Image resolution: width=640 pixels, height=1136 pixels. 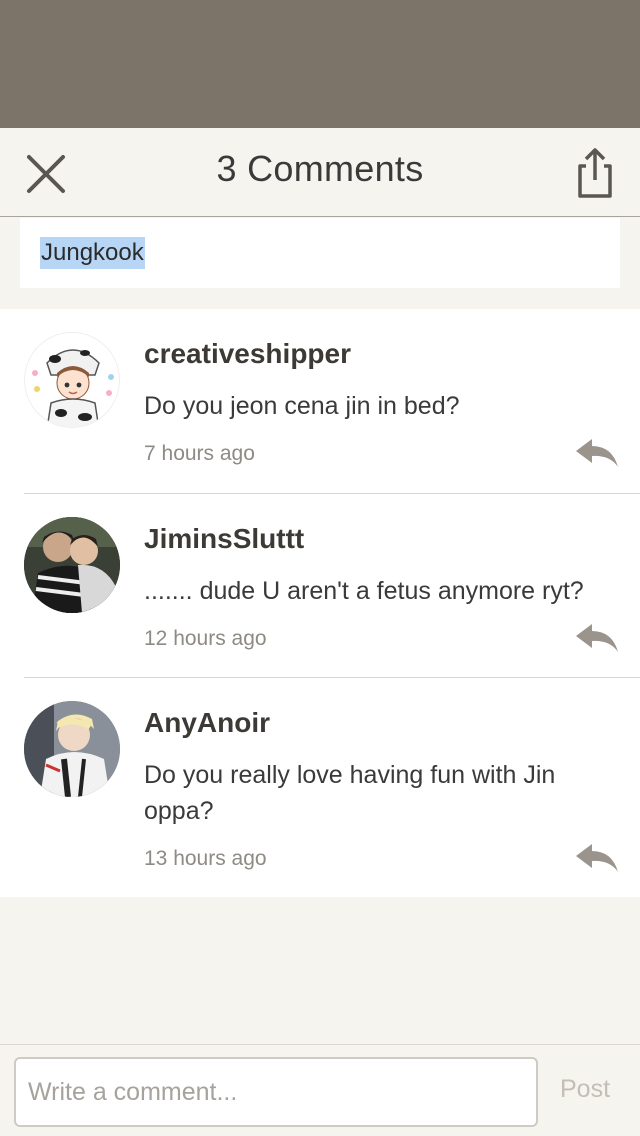 What do you see at coordinates (276, 1092) in the screenshot?
I see `comment-input` at bounding box center [276, 1092].